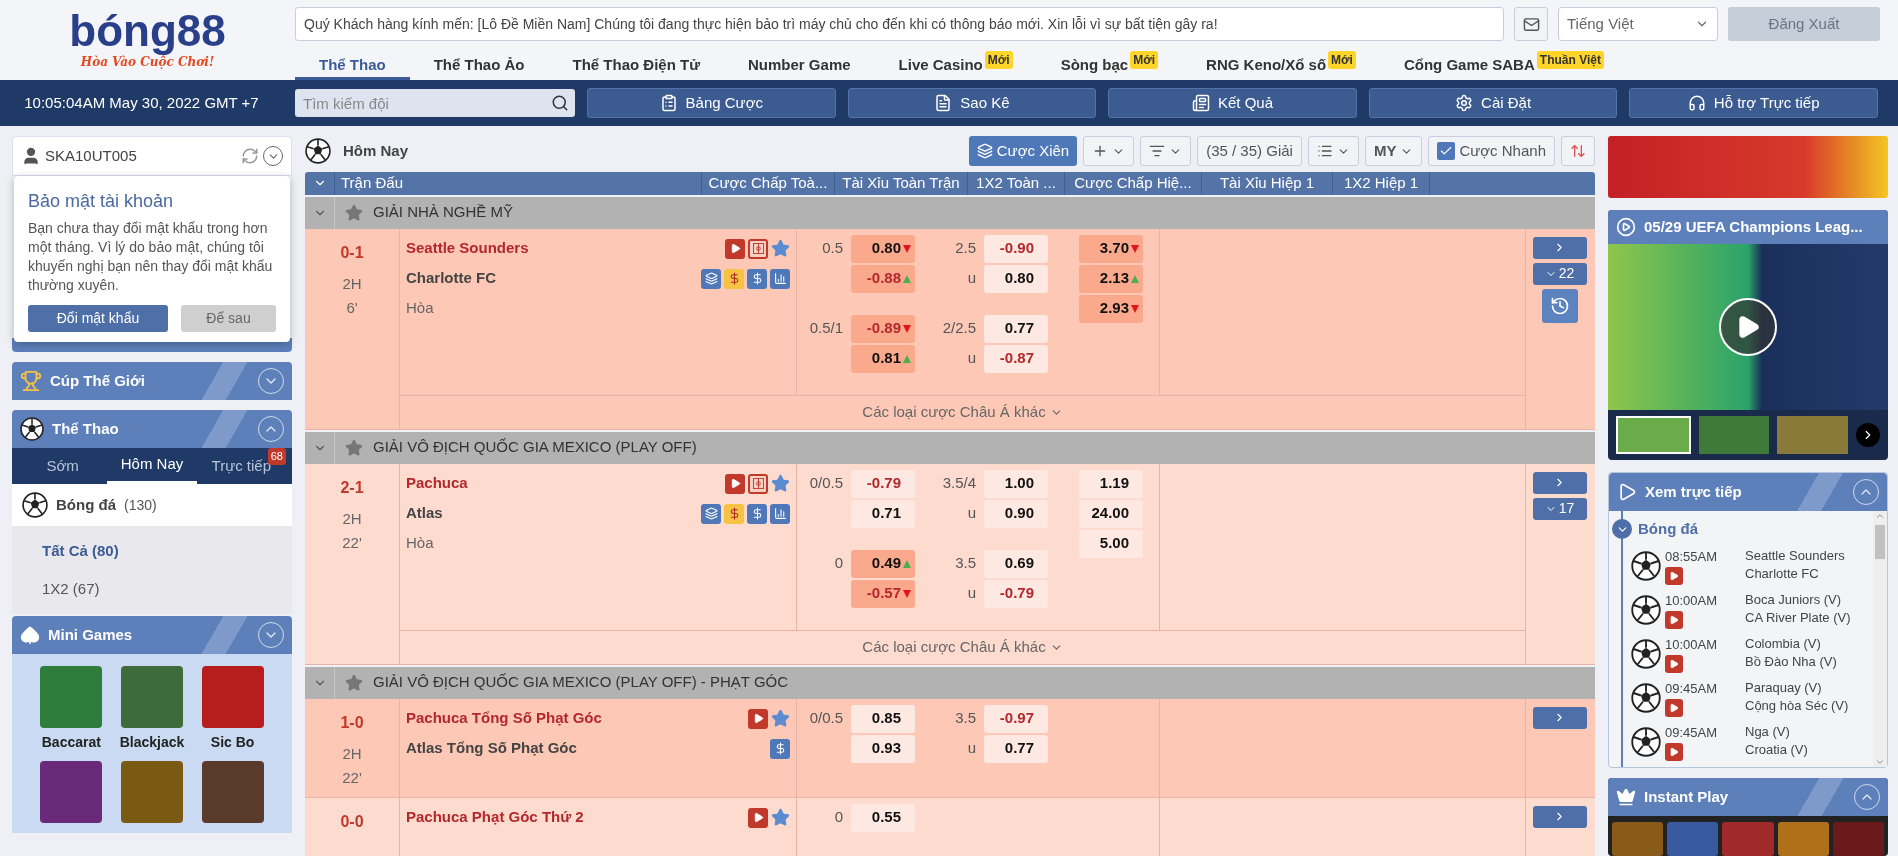 Image resolution: width=1898 pixels, height=856 pixels. What do you see at coordinates (147, 40) in the screenshot?
I see `brand-logo: bóng88 Hòa Vào Cuộc Chơi!` at bounding box center [147, 40].